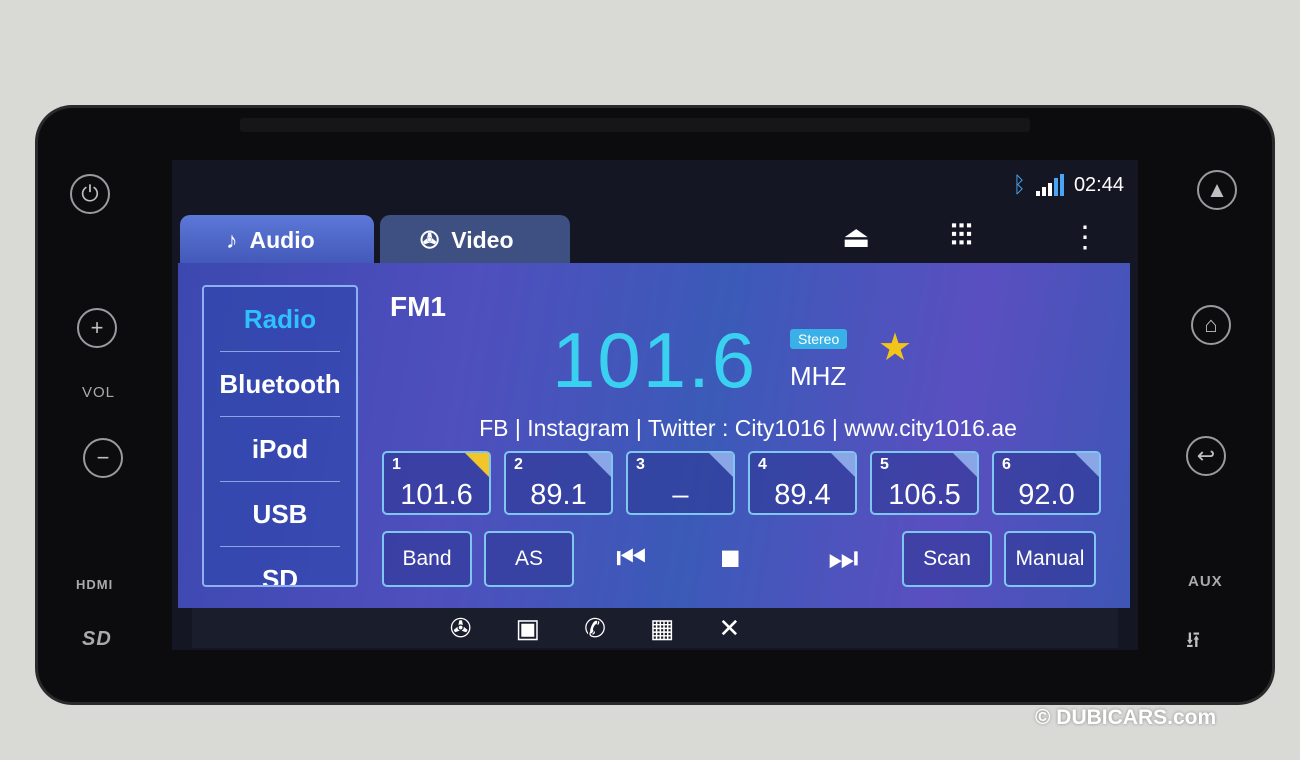 This screenshot has height=760, width=1300. I want to click on menu-icon: ⋮, so click(1085, 237).